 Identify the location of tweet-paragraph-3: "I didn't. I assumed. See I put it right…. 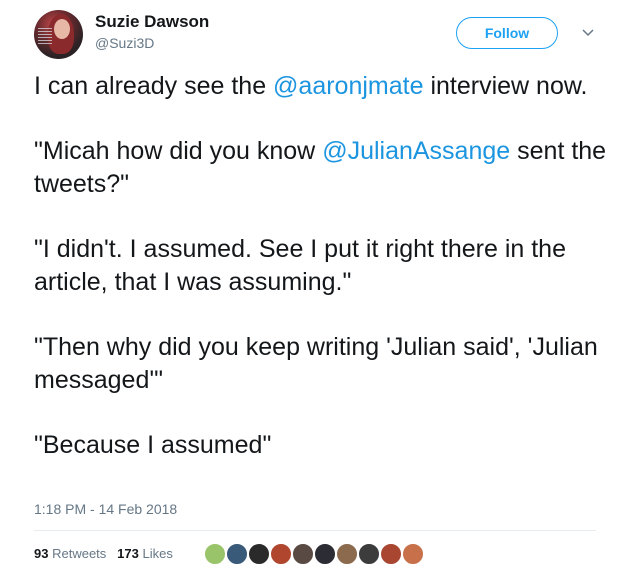
(300, 265).